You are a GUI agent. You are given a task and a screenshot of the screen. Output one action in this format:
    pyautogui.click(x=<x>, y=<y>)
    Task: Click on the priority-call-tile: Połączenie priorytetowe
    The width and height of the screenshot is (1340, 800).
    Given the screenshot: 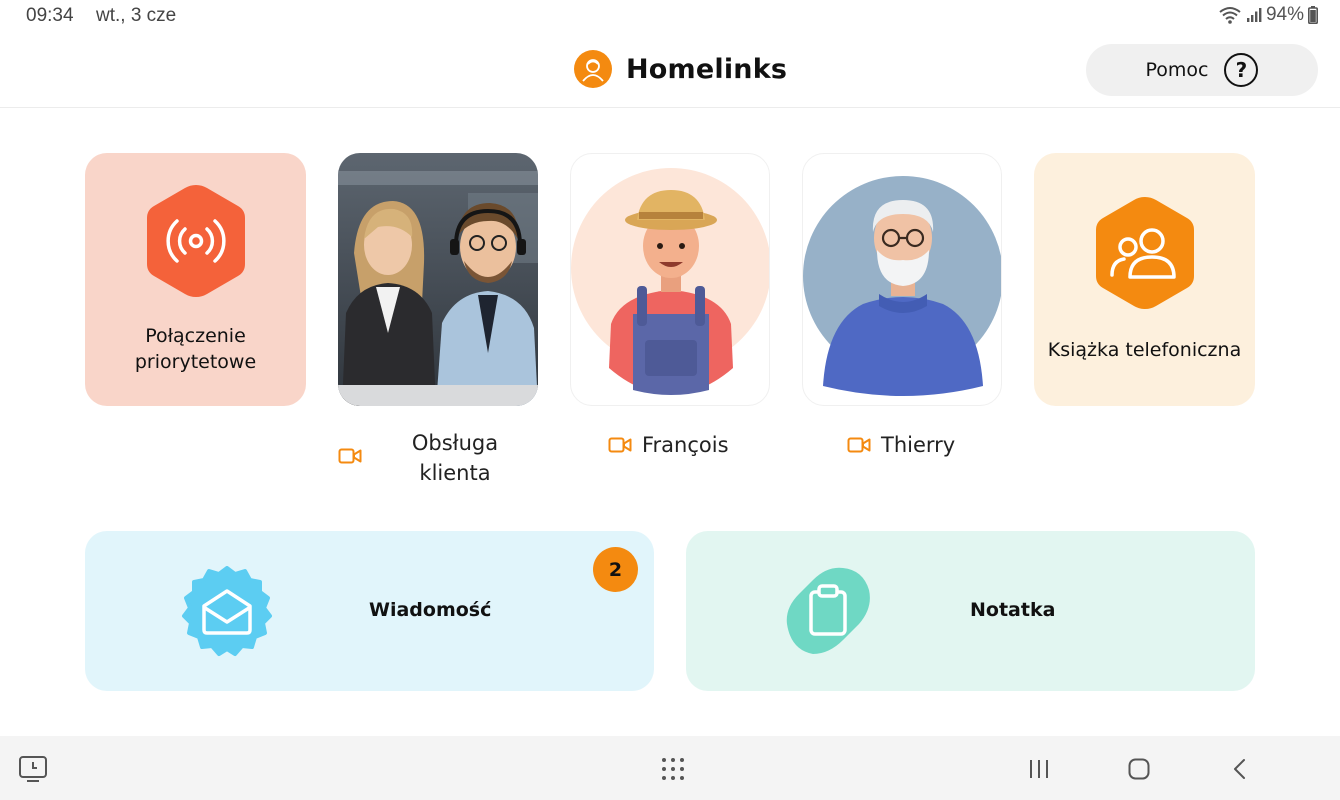 What is the action you would take?
    pyautogui.click(x=195, y=279)
    